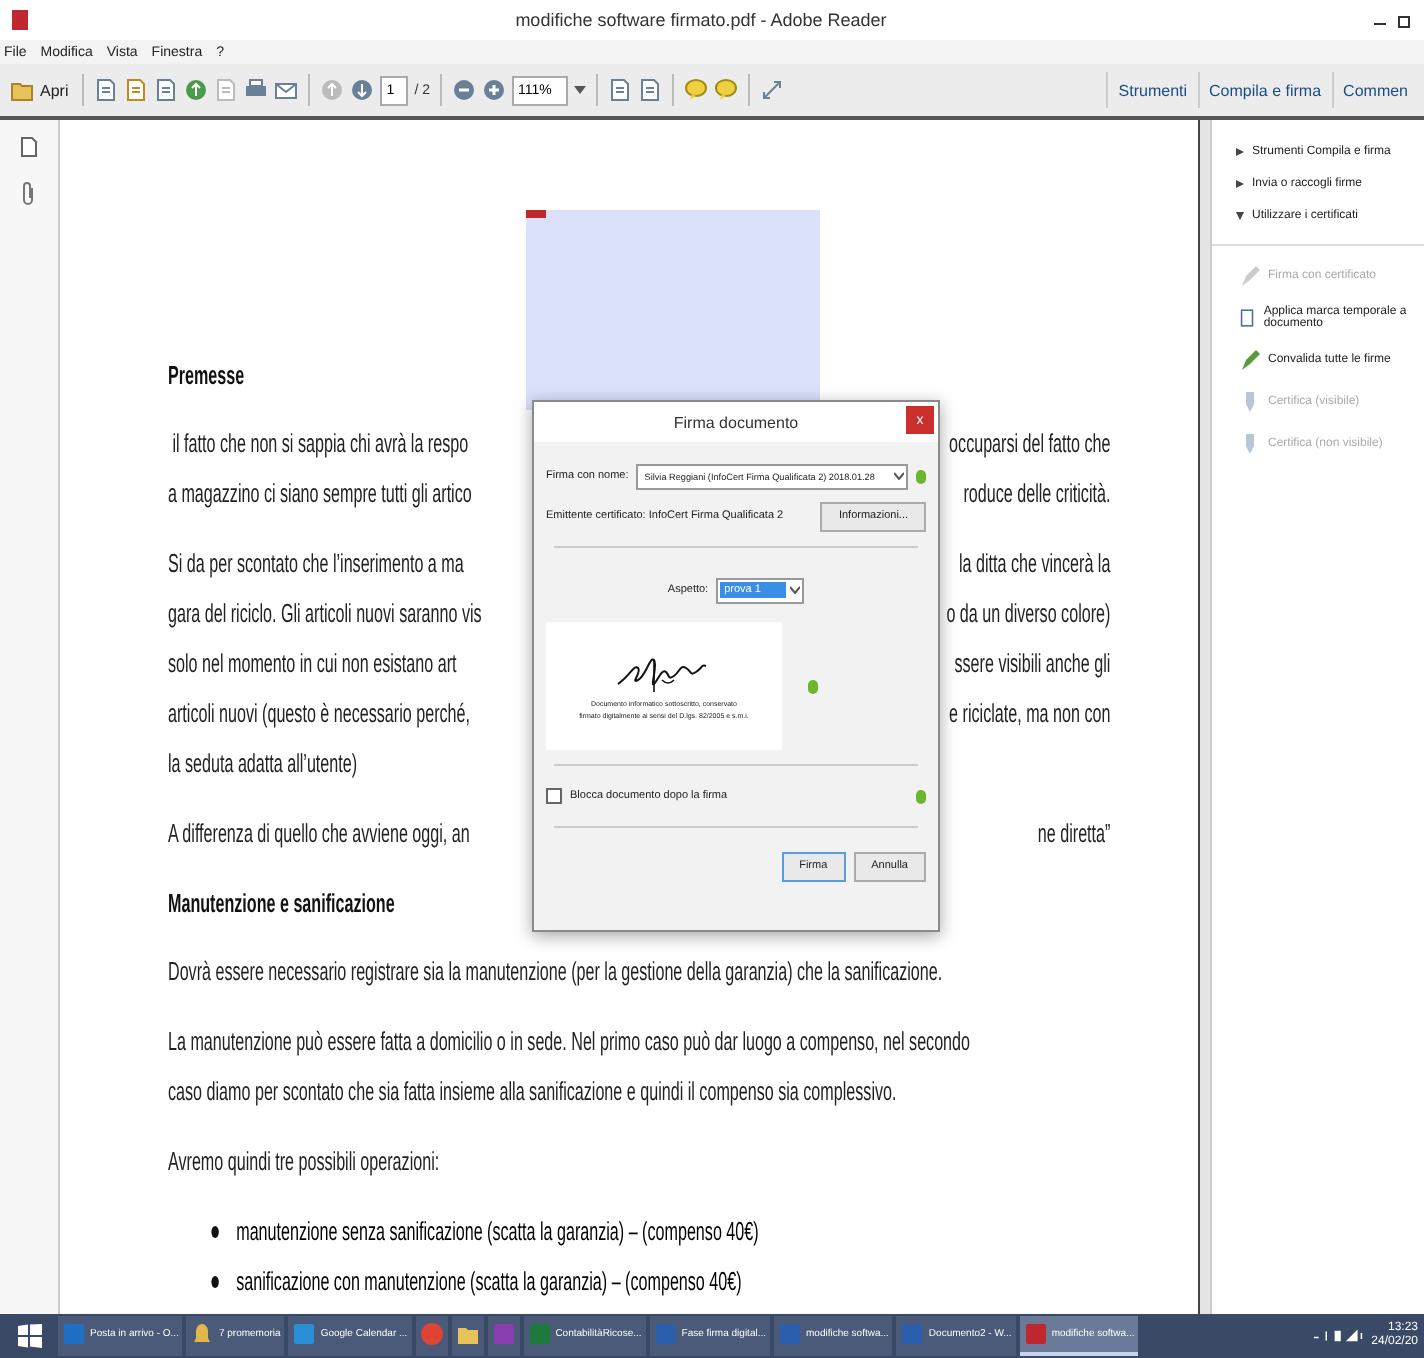 Image resolution: width=1424 pixels, height=1358 pixels. Describe the element at coordinates (431, 1334) in the screenshot. I see `round-browser-icon` at that location.